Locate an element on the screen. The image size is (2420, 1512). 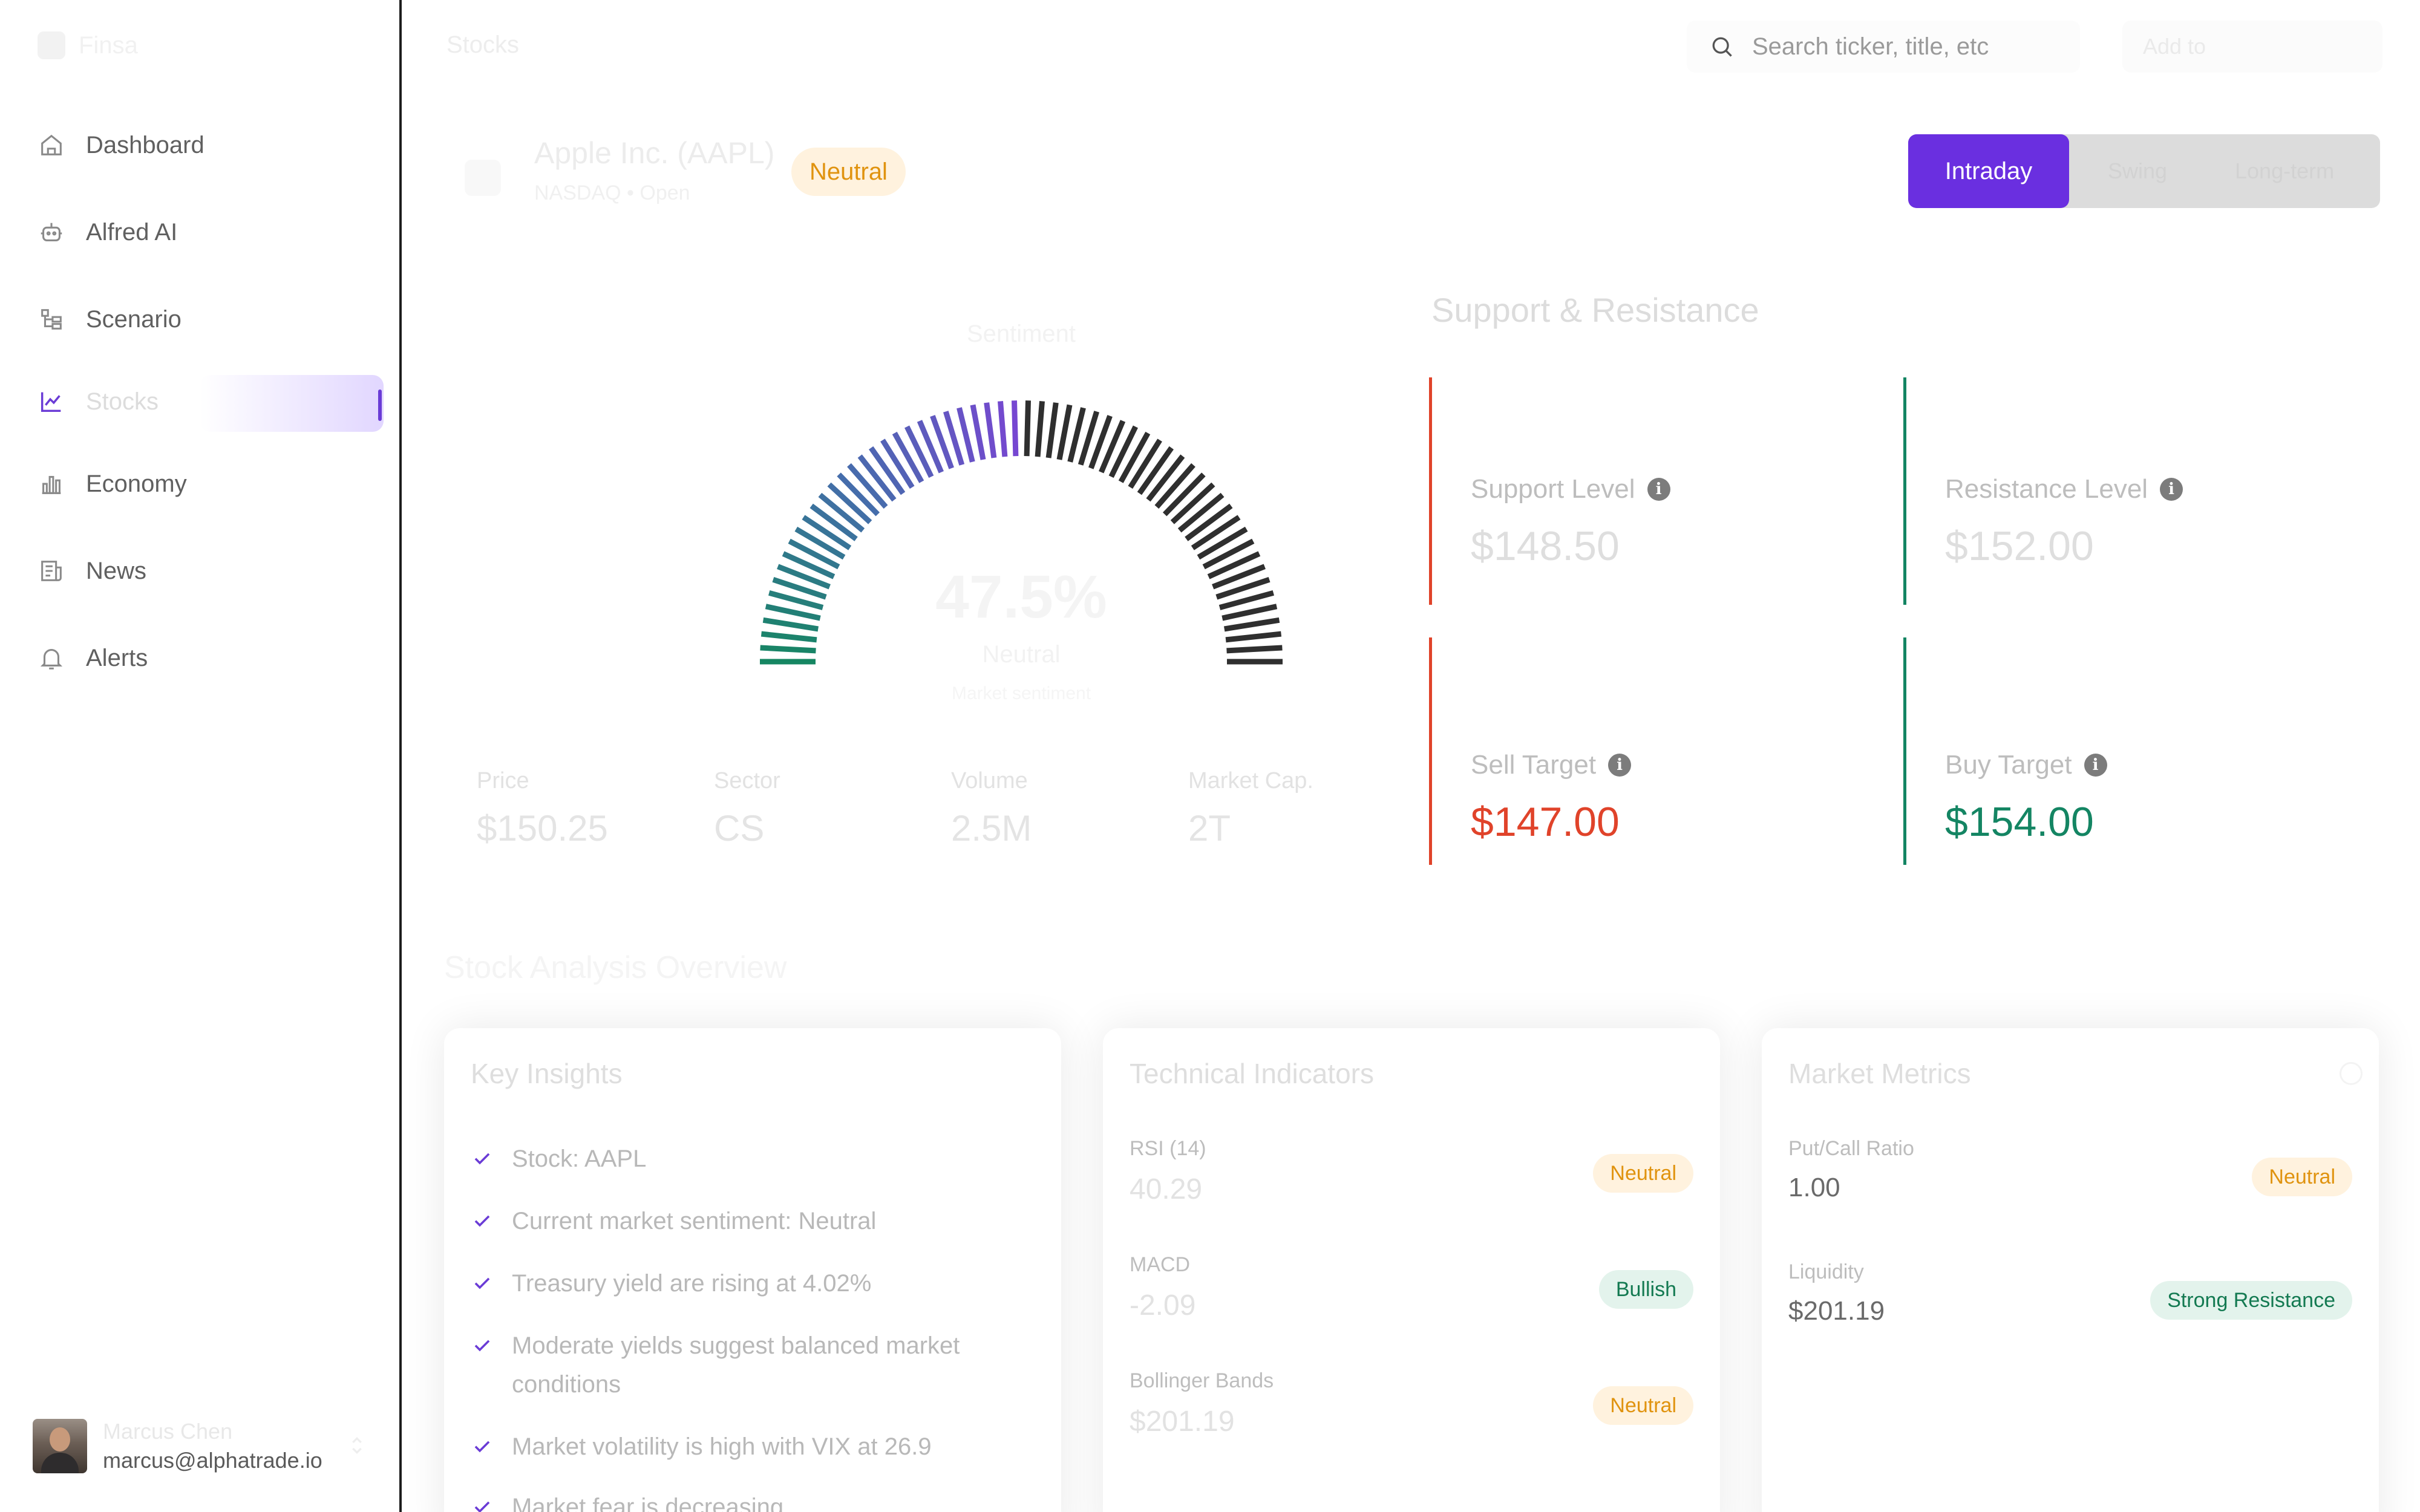
gauge-value: 47.5% is located at coordinates (1021, 597).